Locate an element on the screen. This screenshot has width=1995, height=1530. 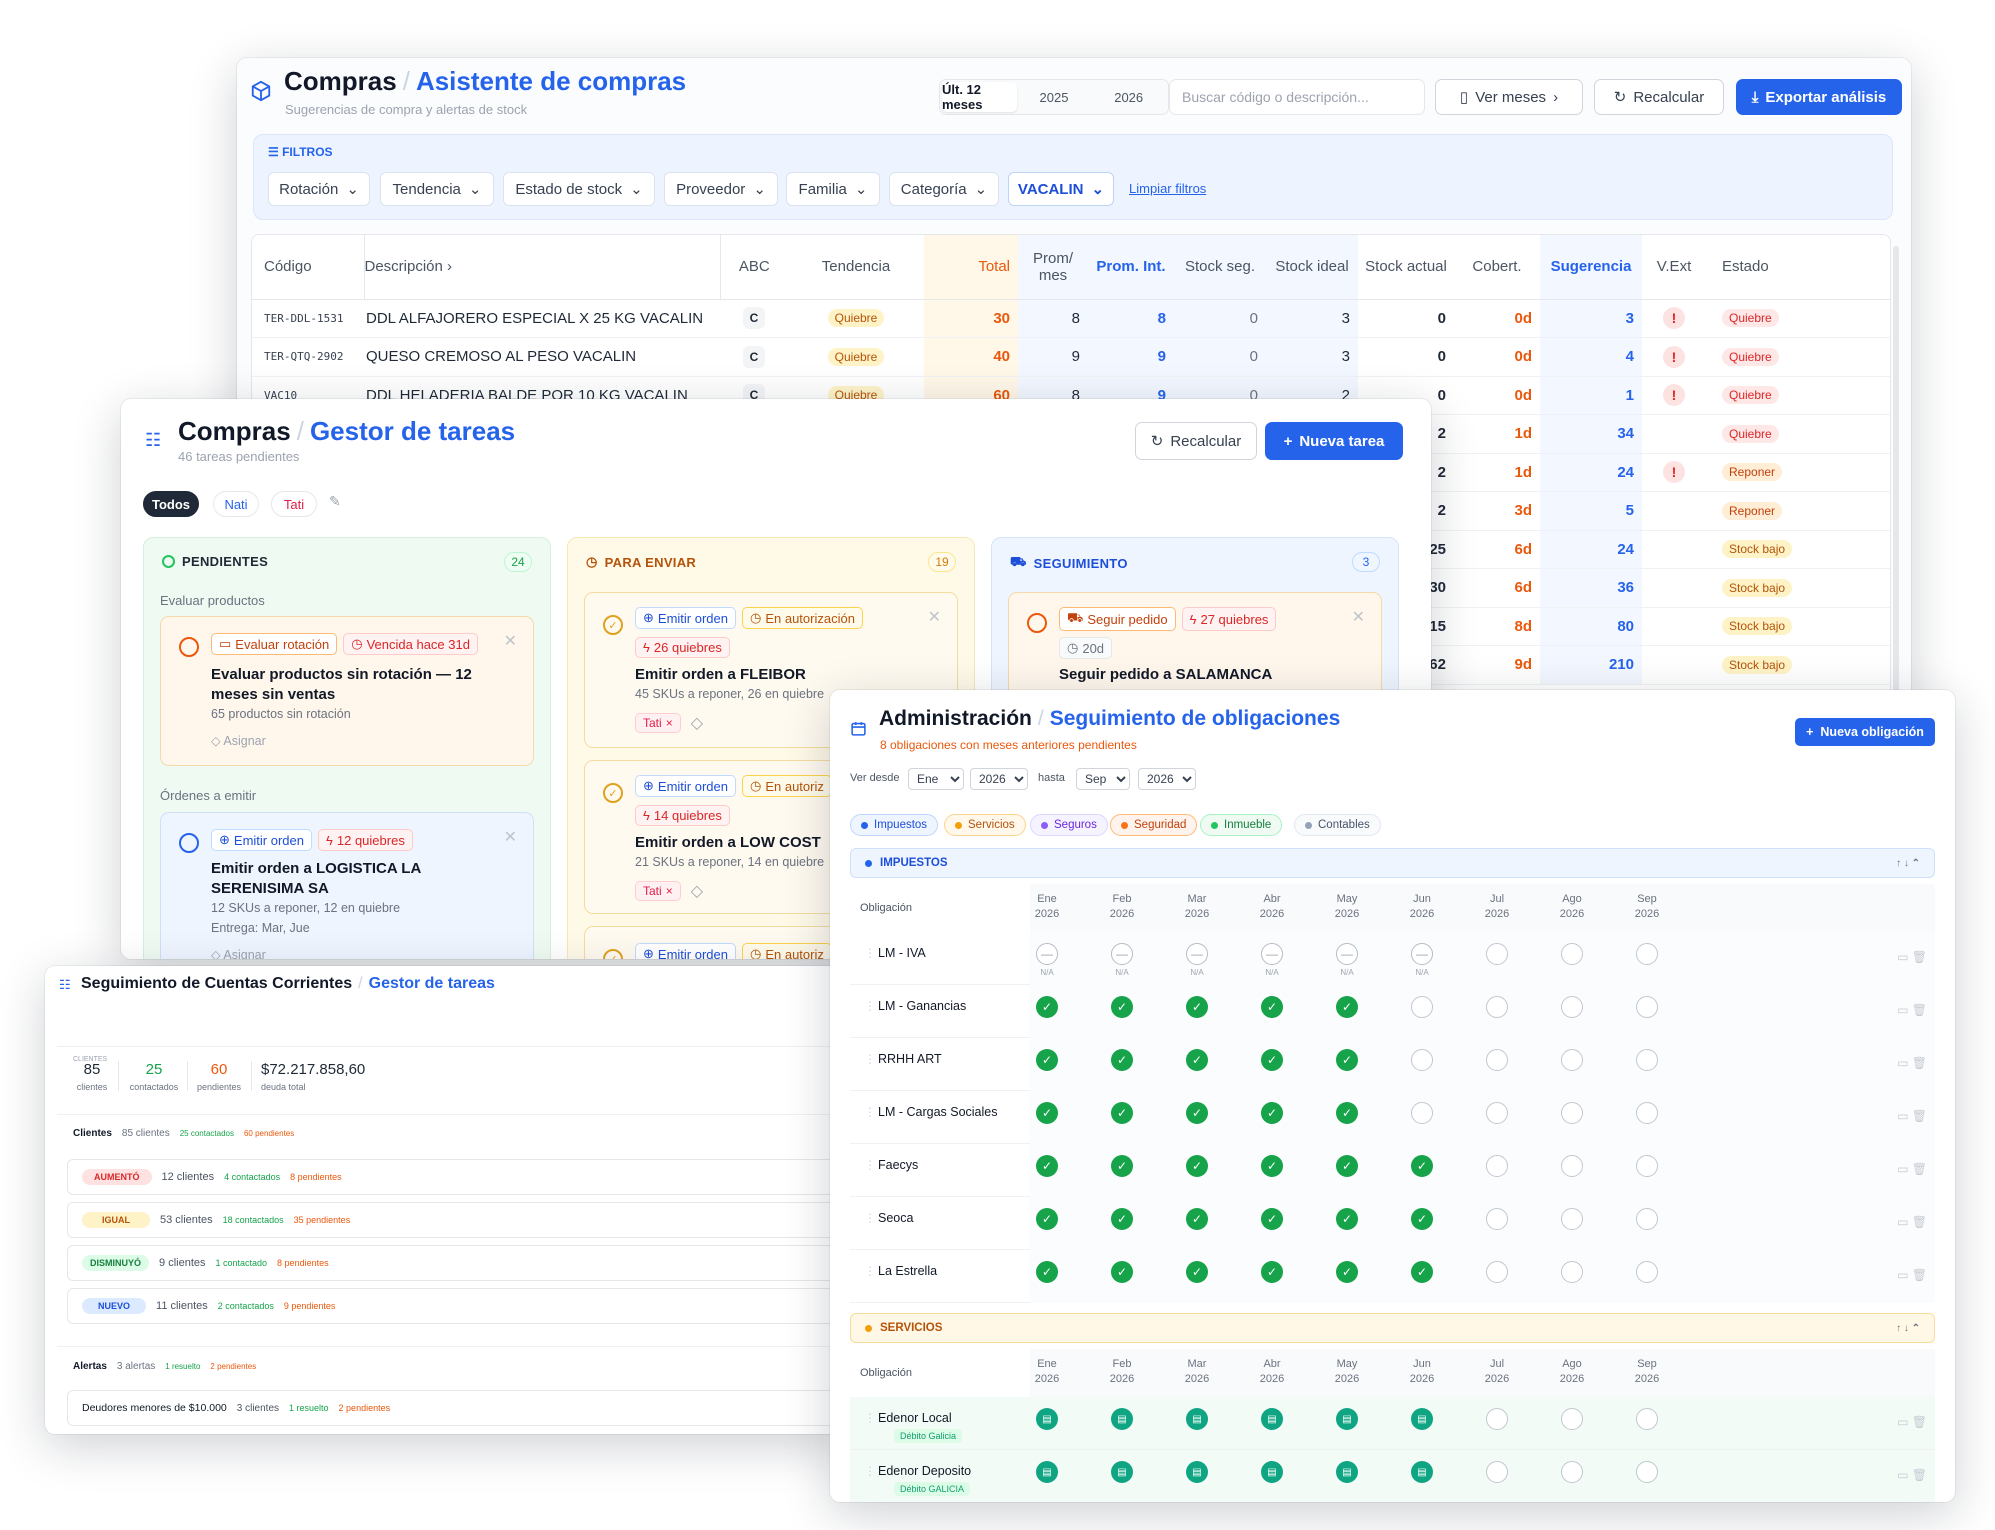
breadcrumb-app: Seguimiento de Cuentas Corrientes is located at coordinates (216, 983).